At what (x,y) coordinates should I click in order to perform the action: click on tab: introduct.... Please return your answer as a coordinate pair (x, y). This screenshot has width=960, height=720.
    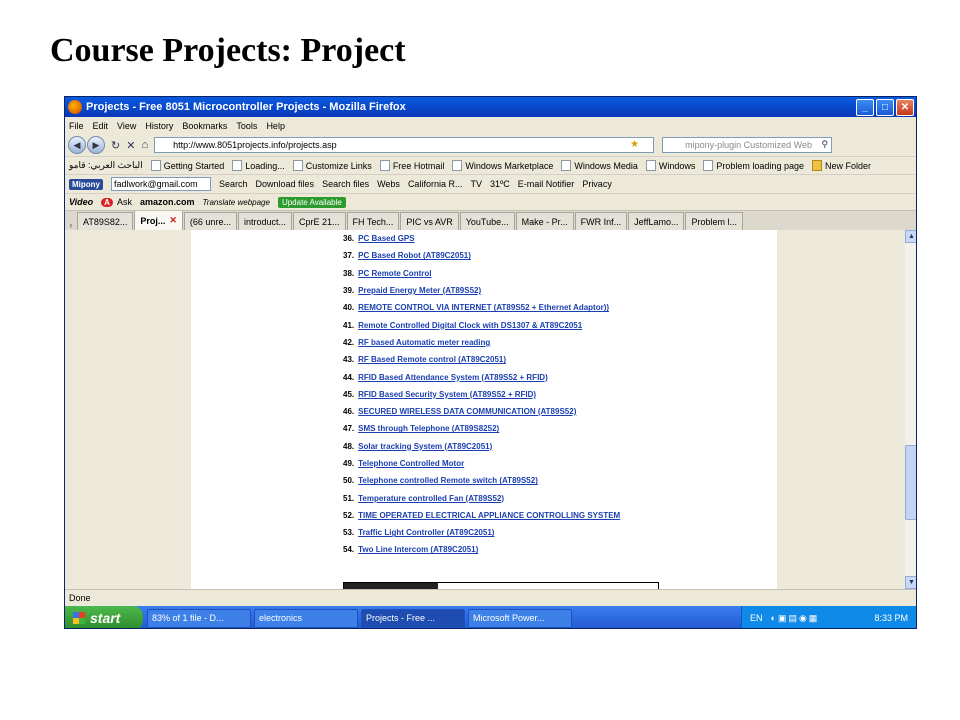
    Looking at the image, I should click on (264, 221).